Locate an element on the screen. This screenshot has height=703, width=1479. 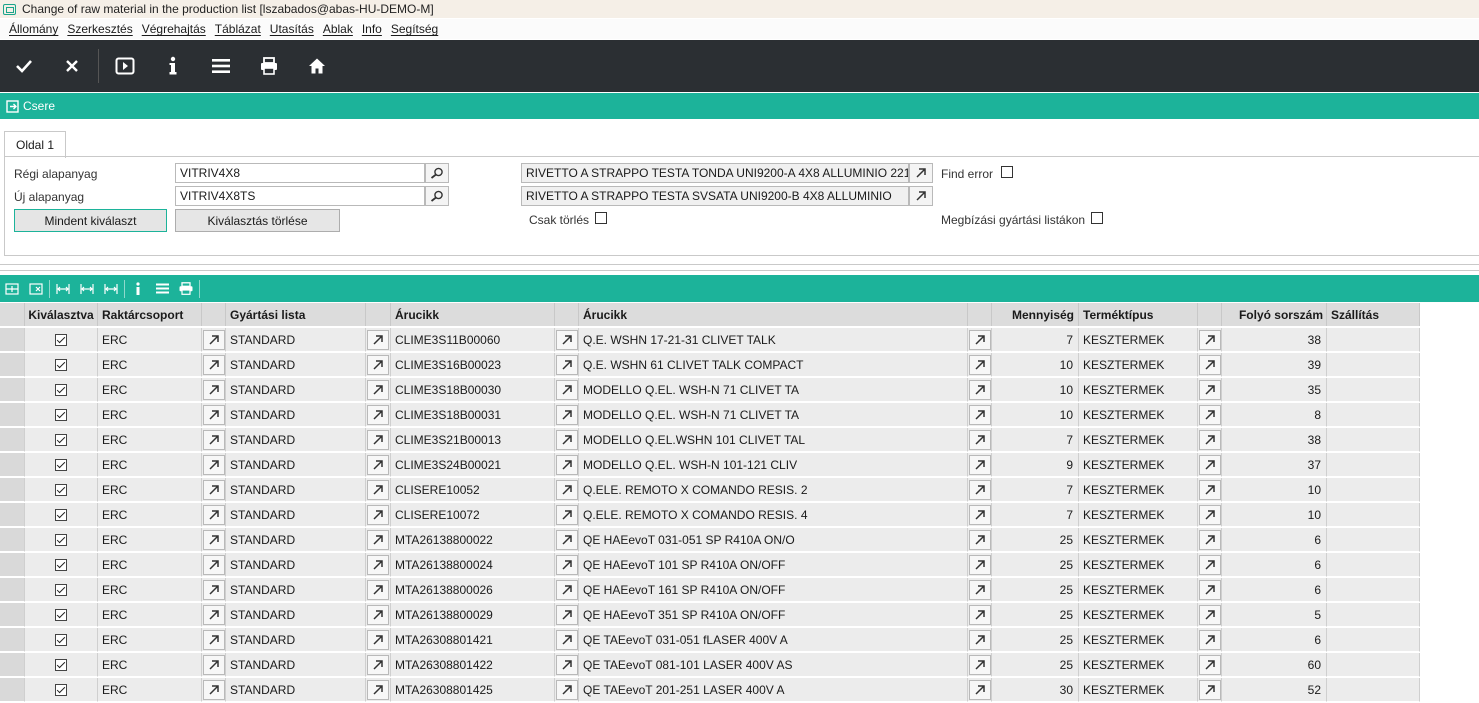
only-delete-checkbox is located at coordinates (601, 218).